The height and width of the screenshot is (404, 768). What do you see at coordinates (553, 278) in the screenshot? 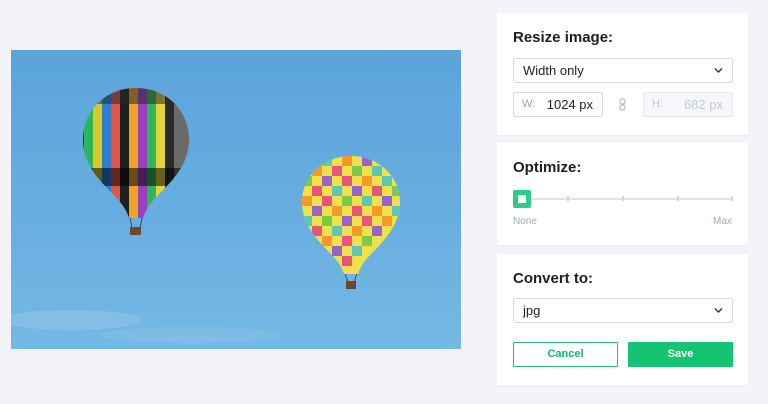
I see `convert-title: Convert to:` at bounding box center [553, 278].